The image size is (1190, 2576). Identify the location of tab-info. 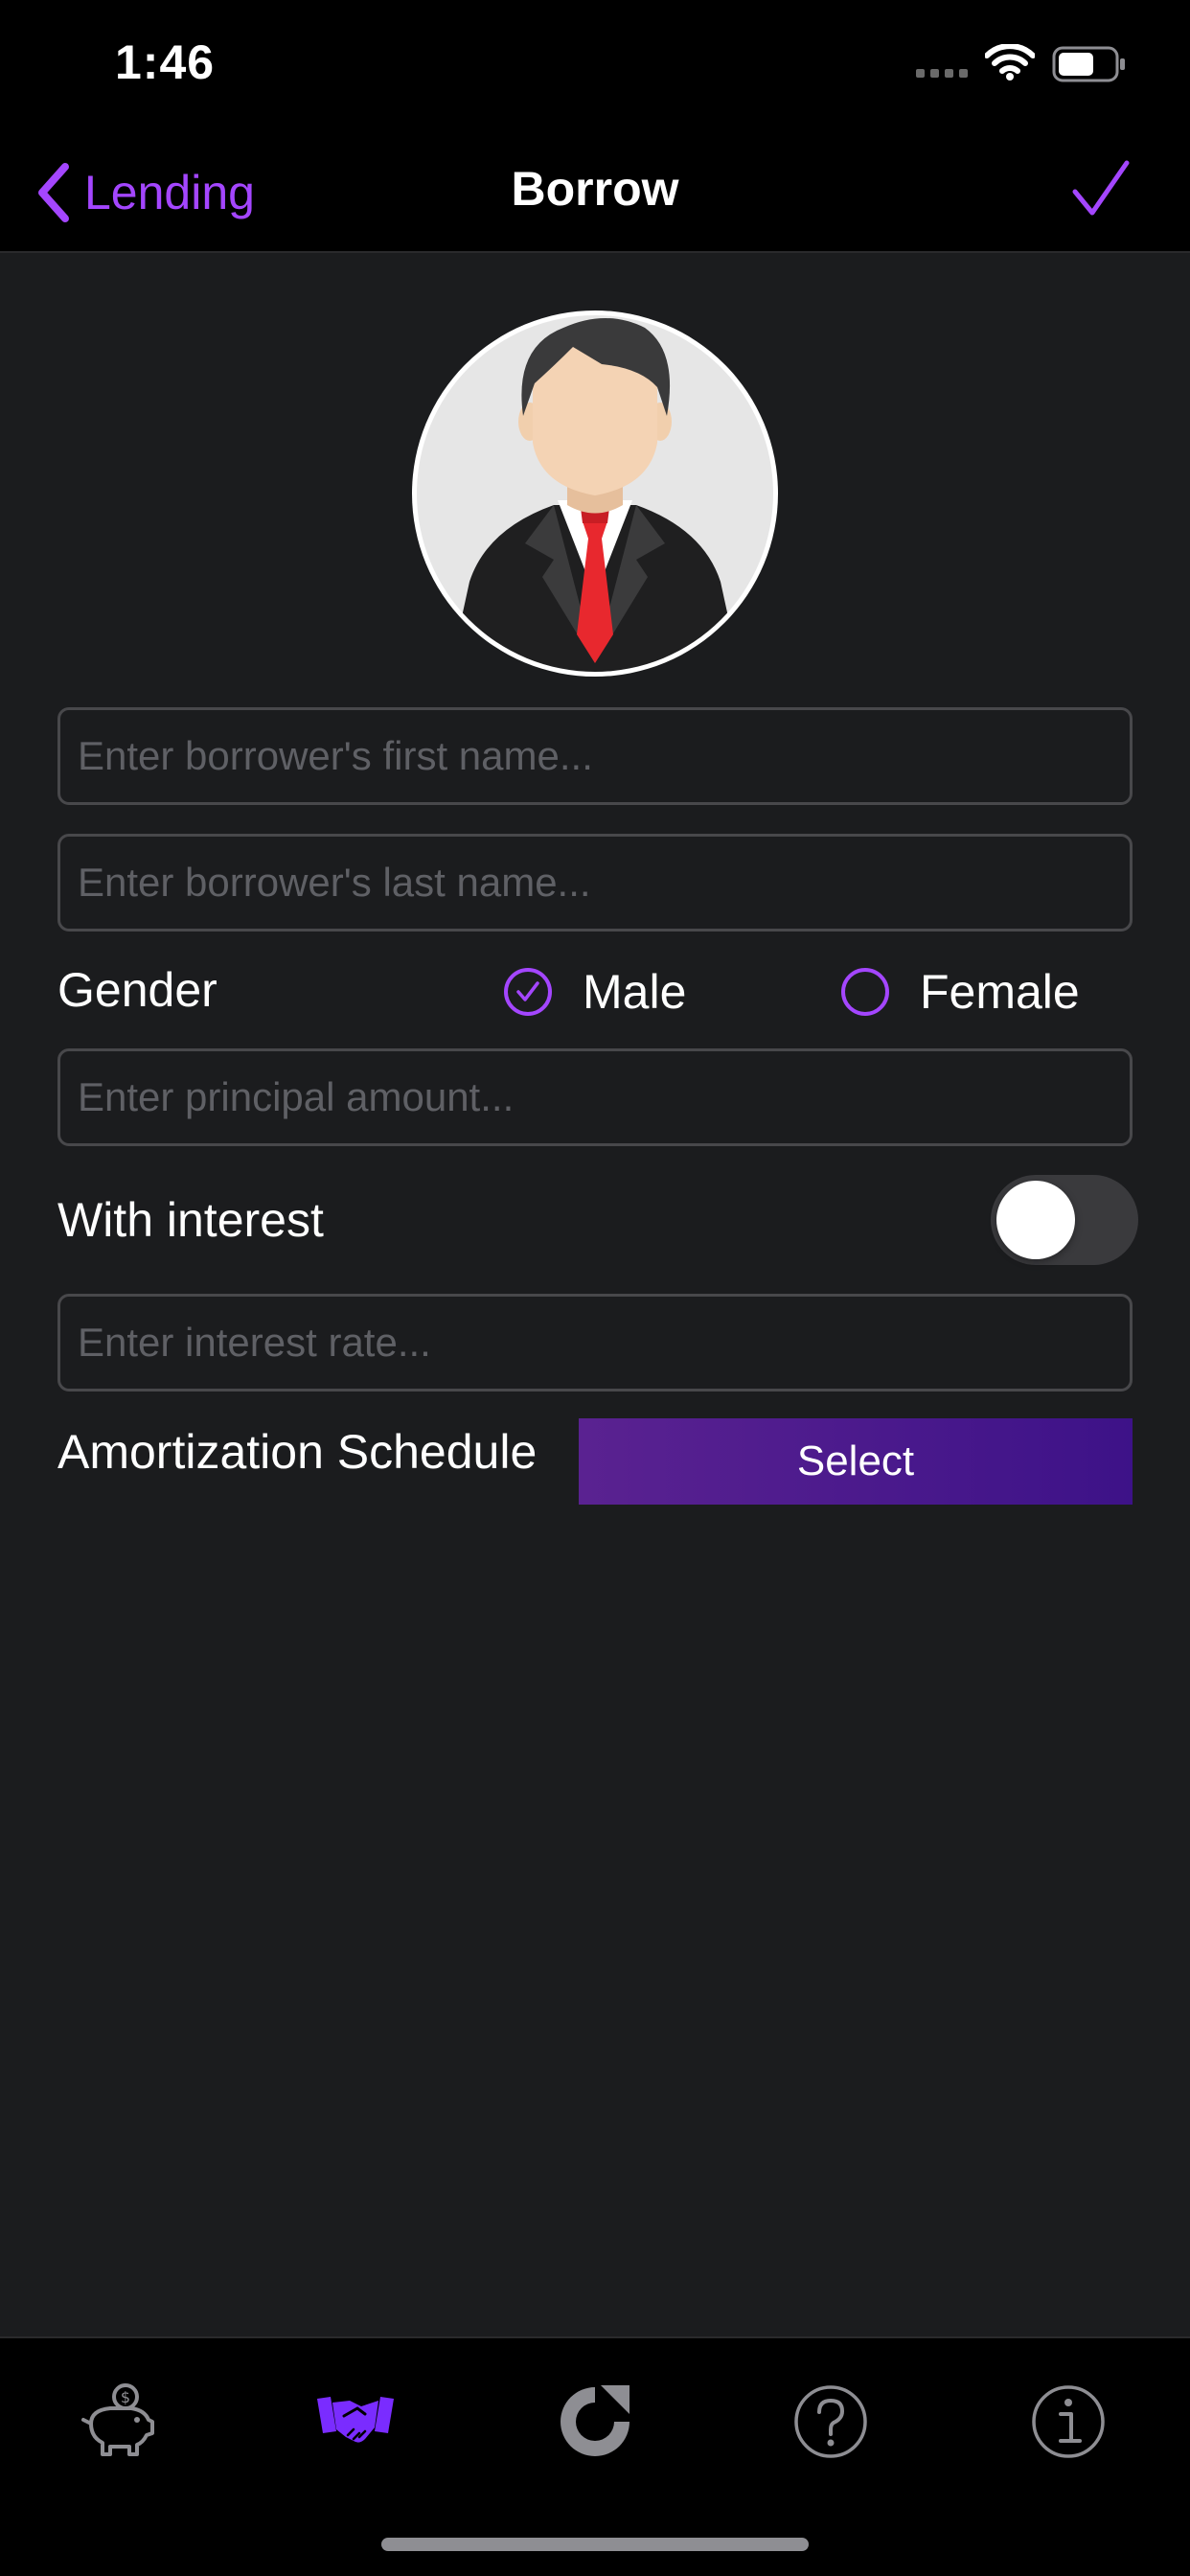
(1069, 2421).